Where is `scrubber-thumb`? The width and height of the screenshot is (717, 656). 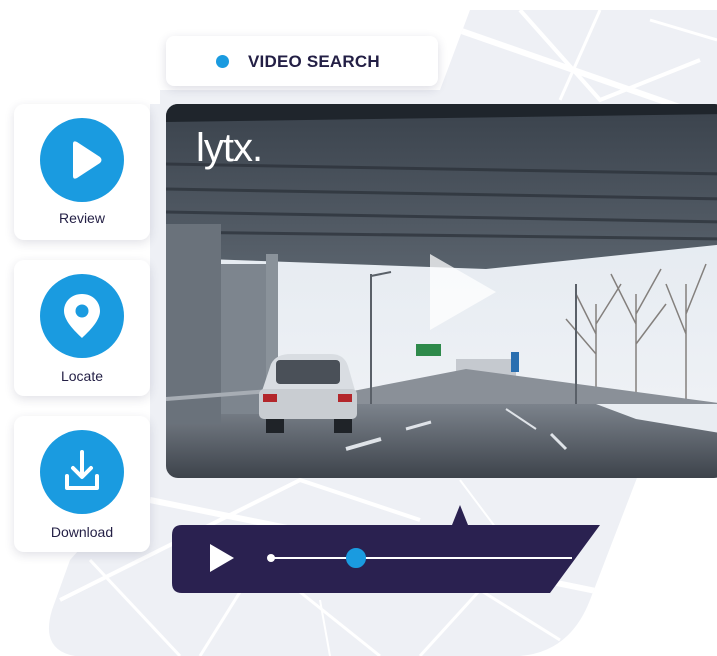
scrubber-thumb is located at coordinates (356, 558).